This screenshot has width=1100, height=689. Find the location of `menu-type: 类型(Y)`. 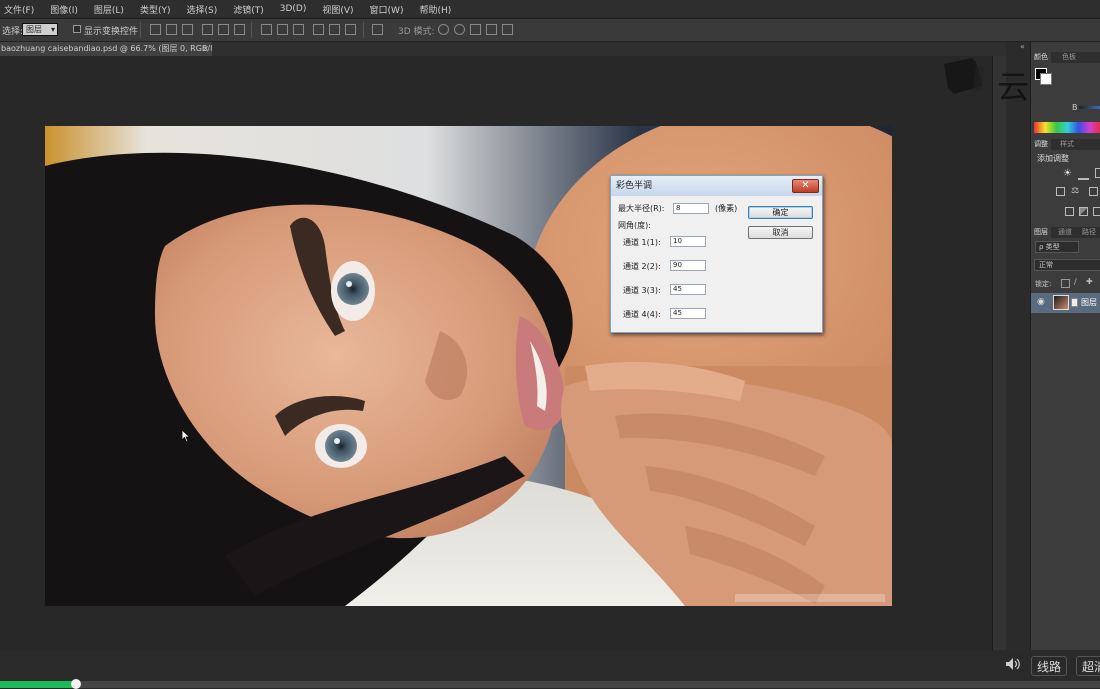

menu-type: 类型(Y) is located at coordinates (155, 9).